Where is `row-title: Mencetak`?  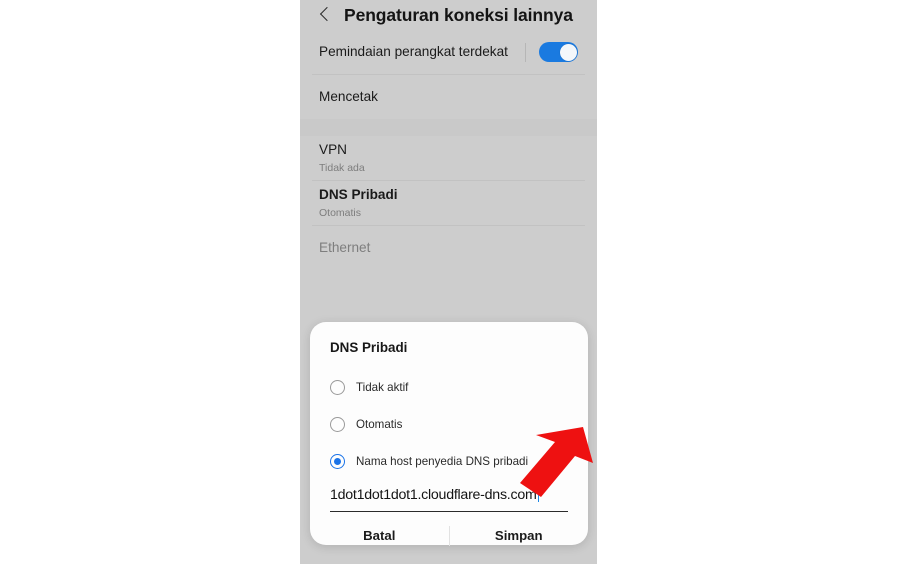
row-title: Mencetak is located at coordinates (348, 96).